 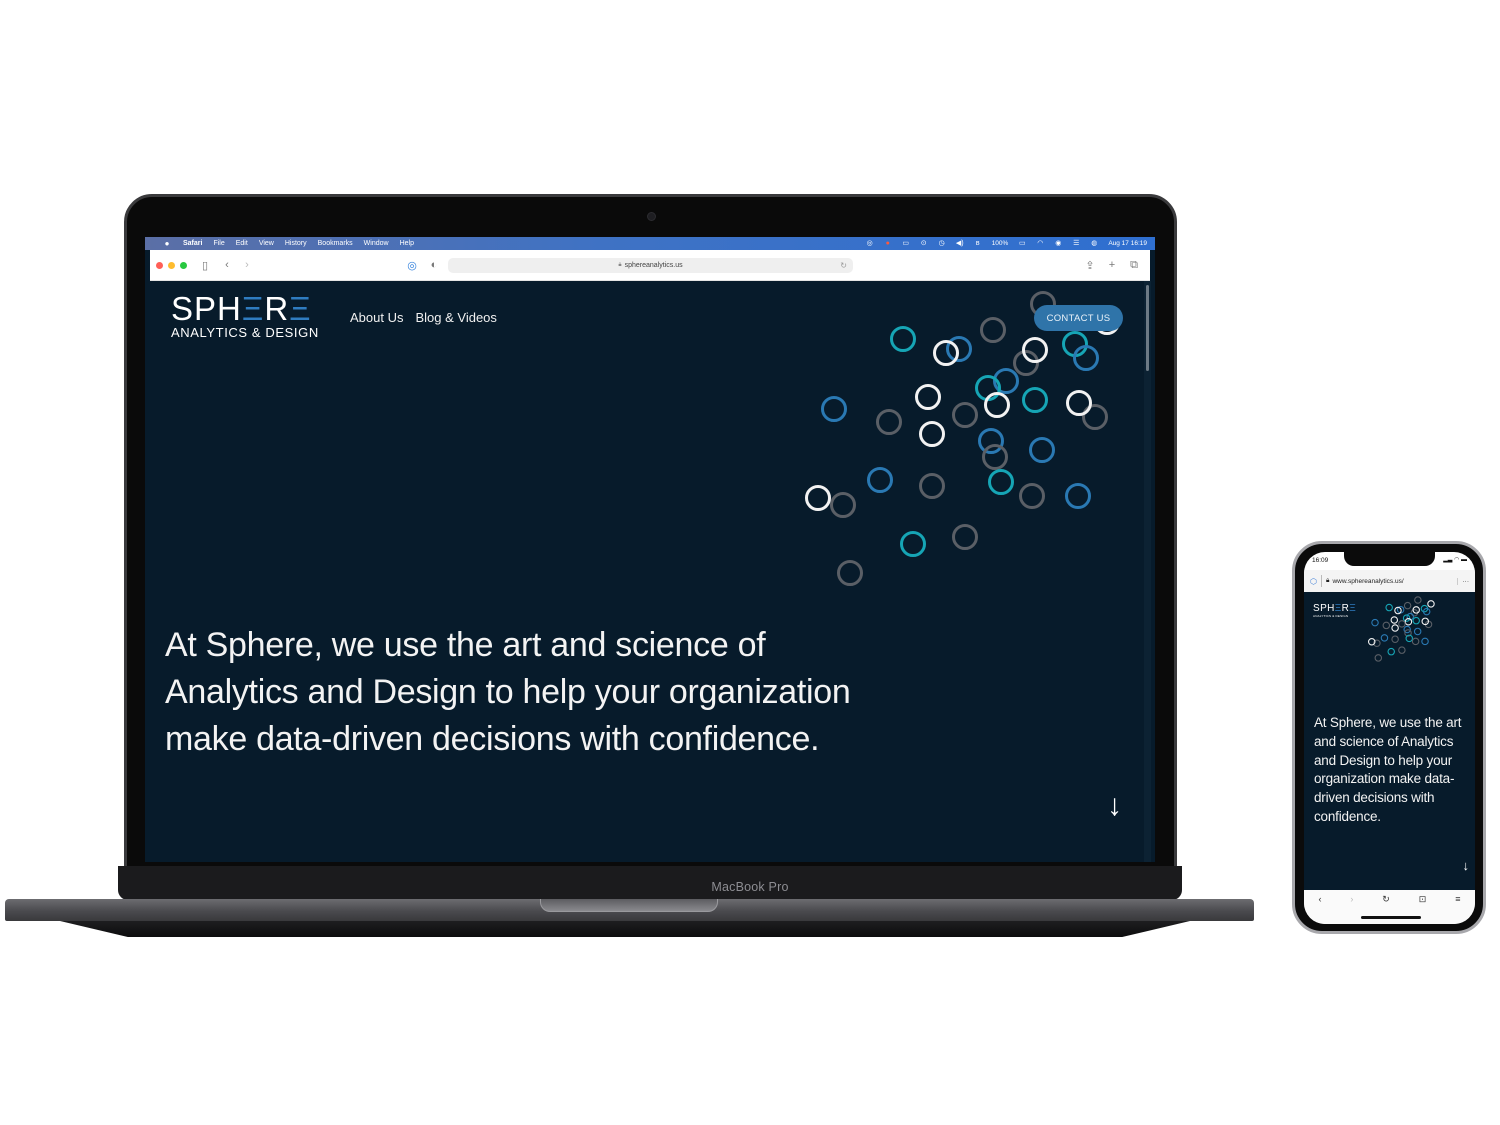 I want to click on address-bar: 🔒︎ sphereanalytics.us ↻, so click(x=650, y=265).